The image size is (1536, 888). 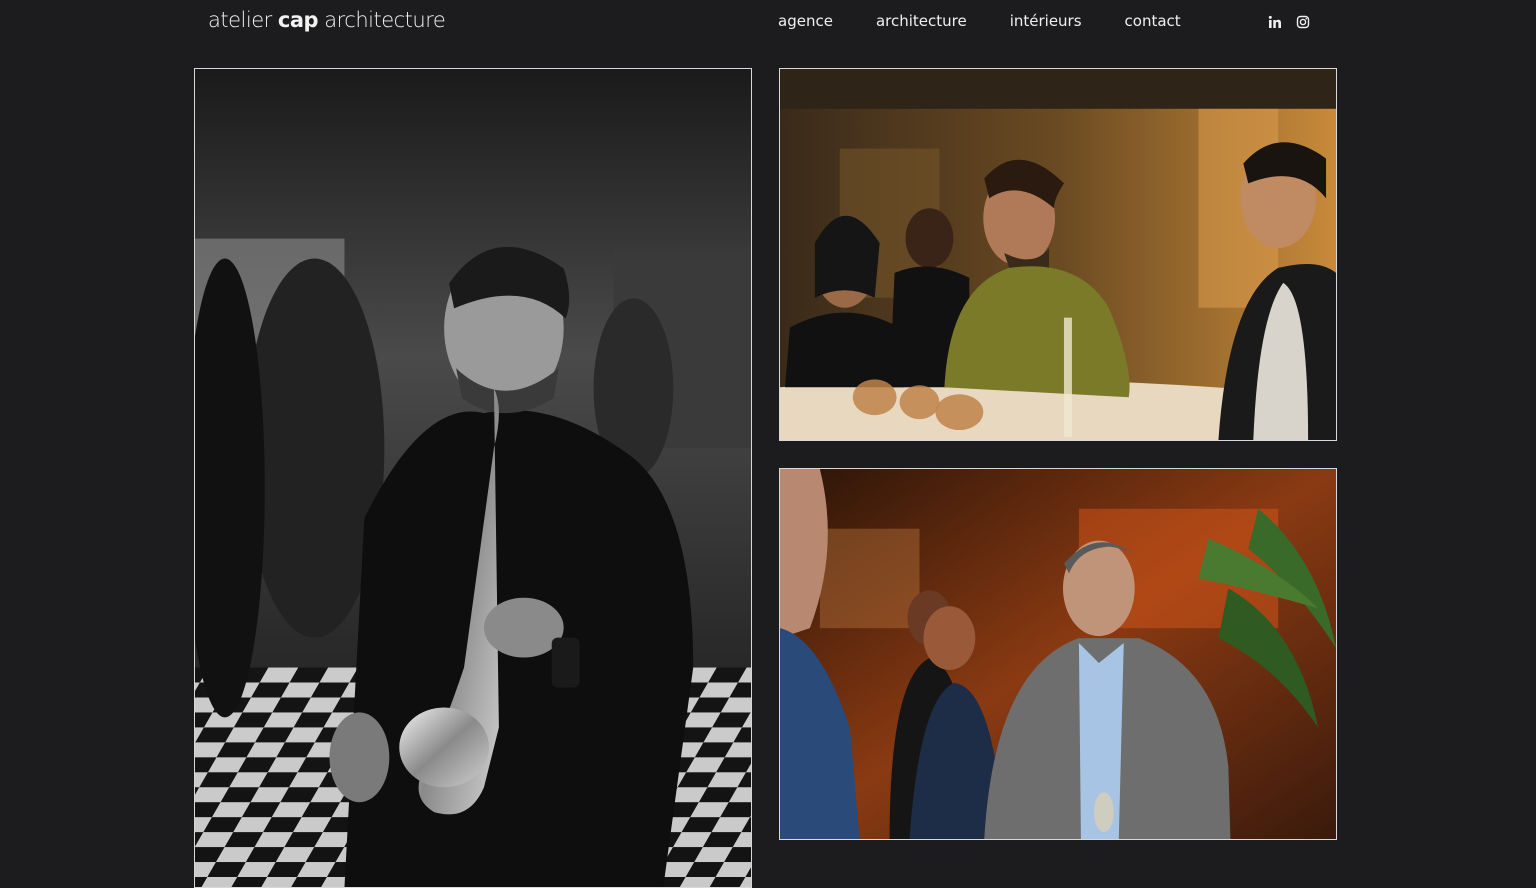 What do you see at coordinates (382, 20) in the screenshot?
I see `logo-text-architecture: architecture` at bounding box center [382, 20].